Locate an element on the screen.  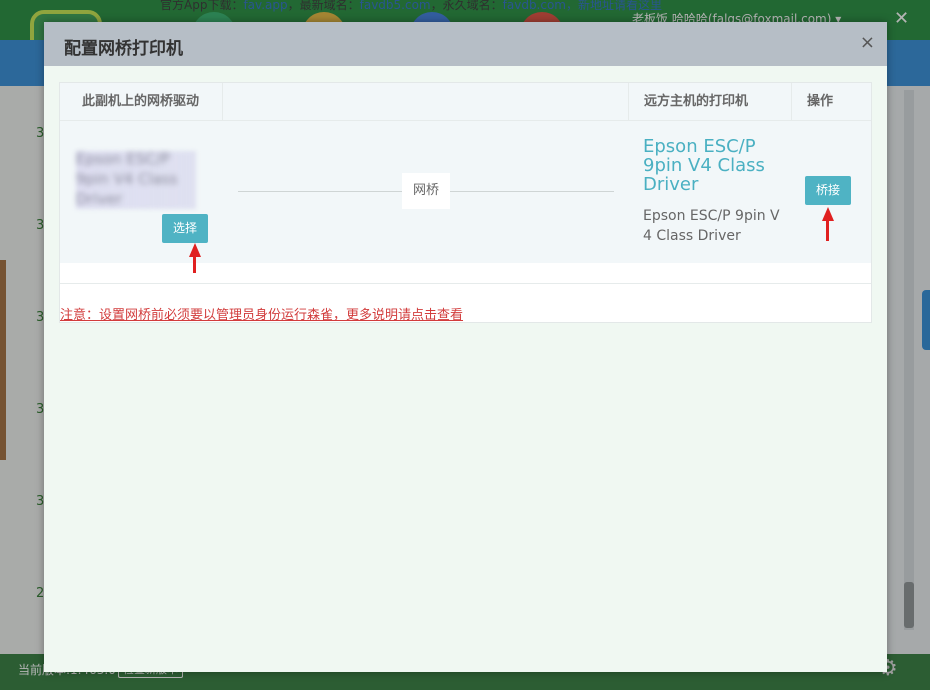
close-icon: × is located at coordinates (867, 42).